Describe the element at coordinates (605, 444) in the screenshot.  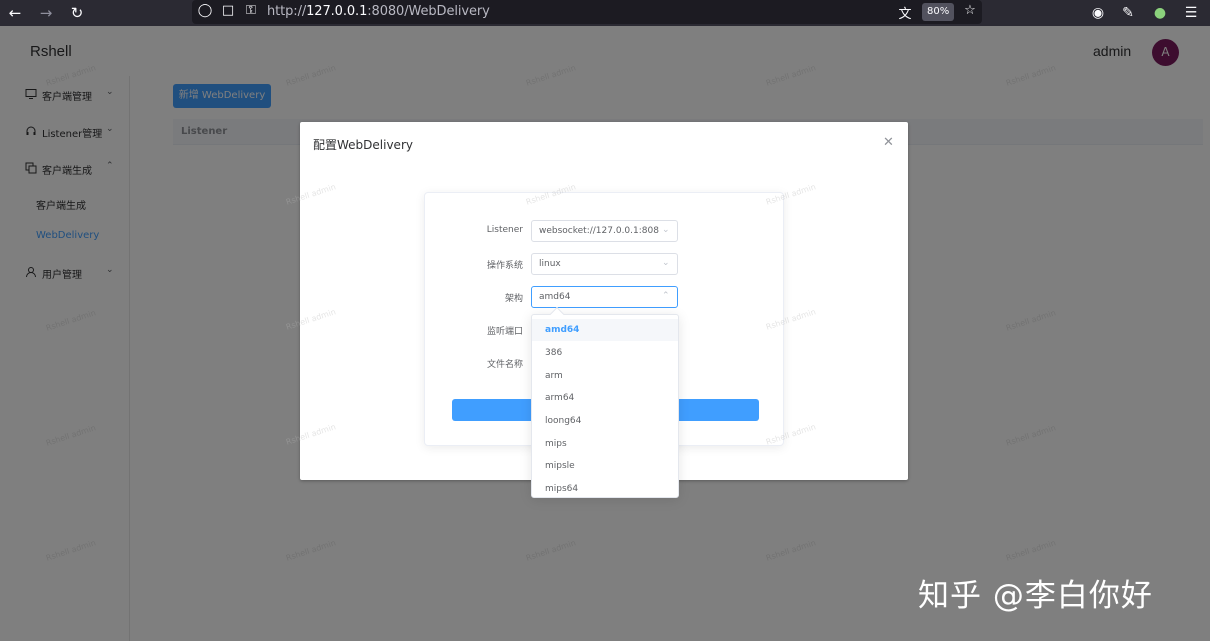
I see `arch-option: mips` at that location.